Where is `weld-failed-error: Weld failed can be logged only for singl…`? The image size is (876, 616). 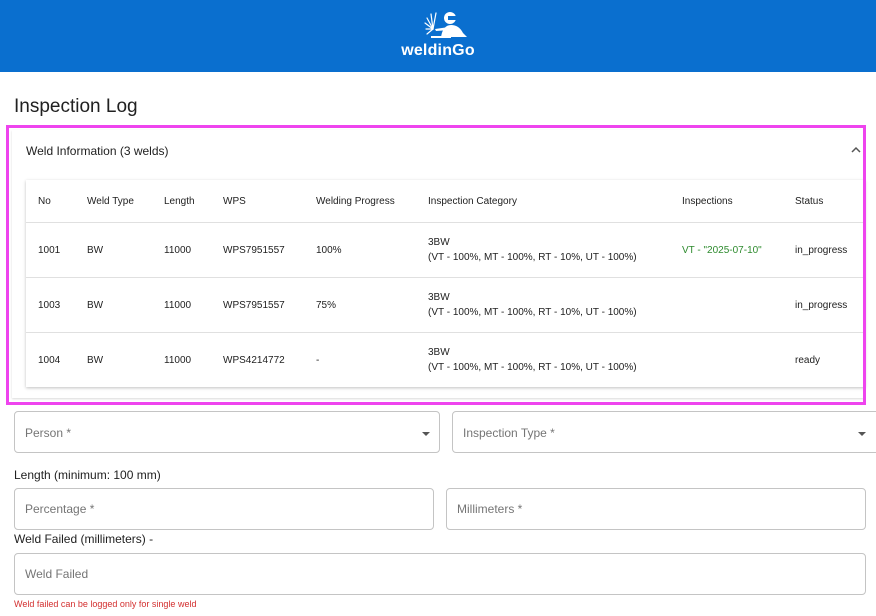
weld-failed-error: Weld failed can be logged only for singl… is located at coordinates (105, 604).